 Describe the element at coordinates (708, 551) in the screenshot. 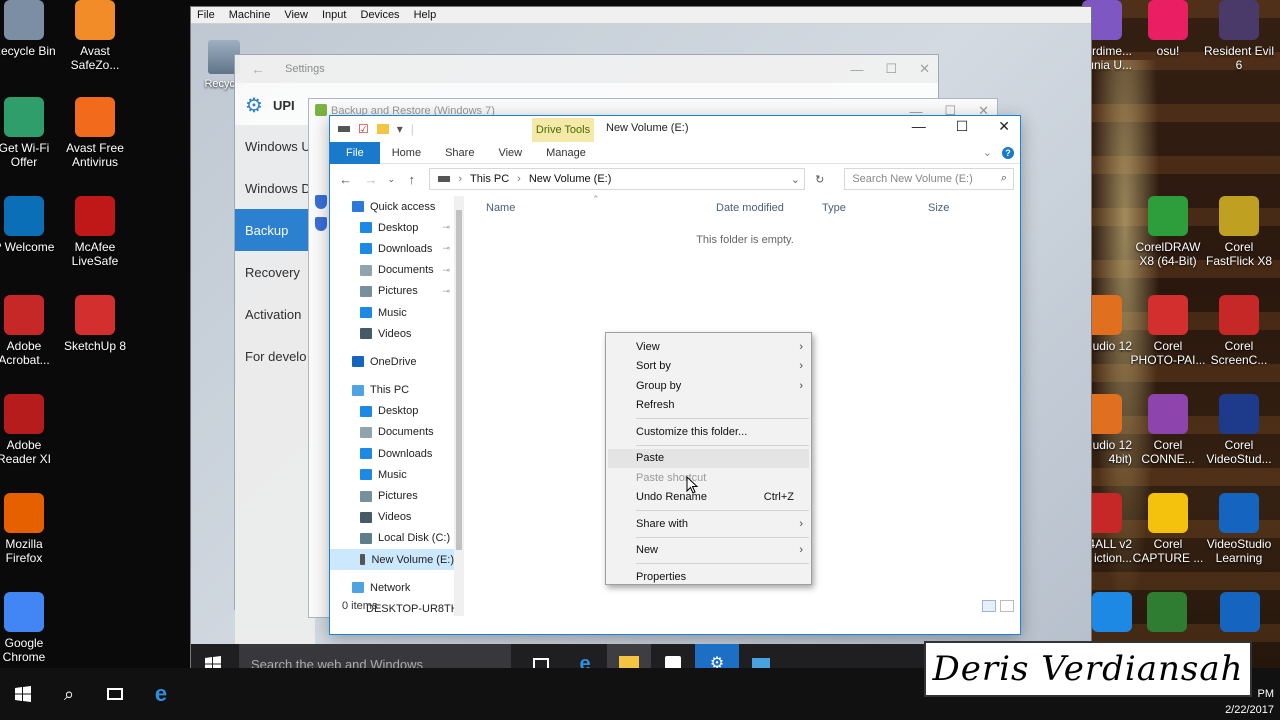

I see `ctx-item-new: New ›` at that location.